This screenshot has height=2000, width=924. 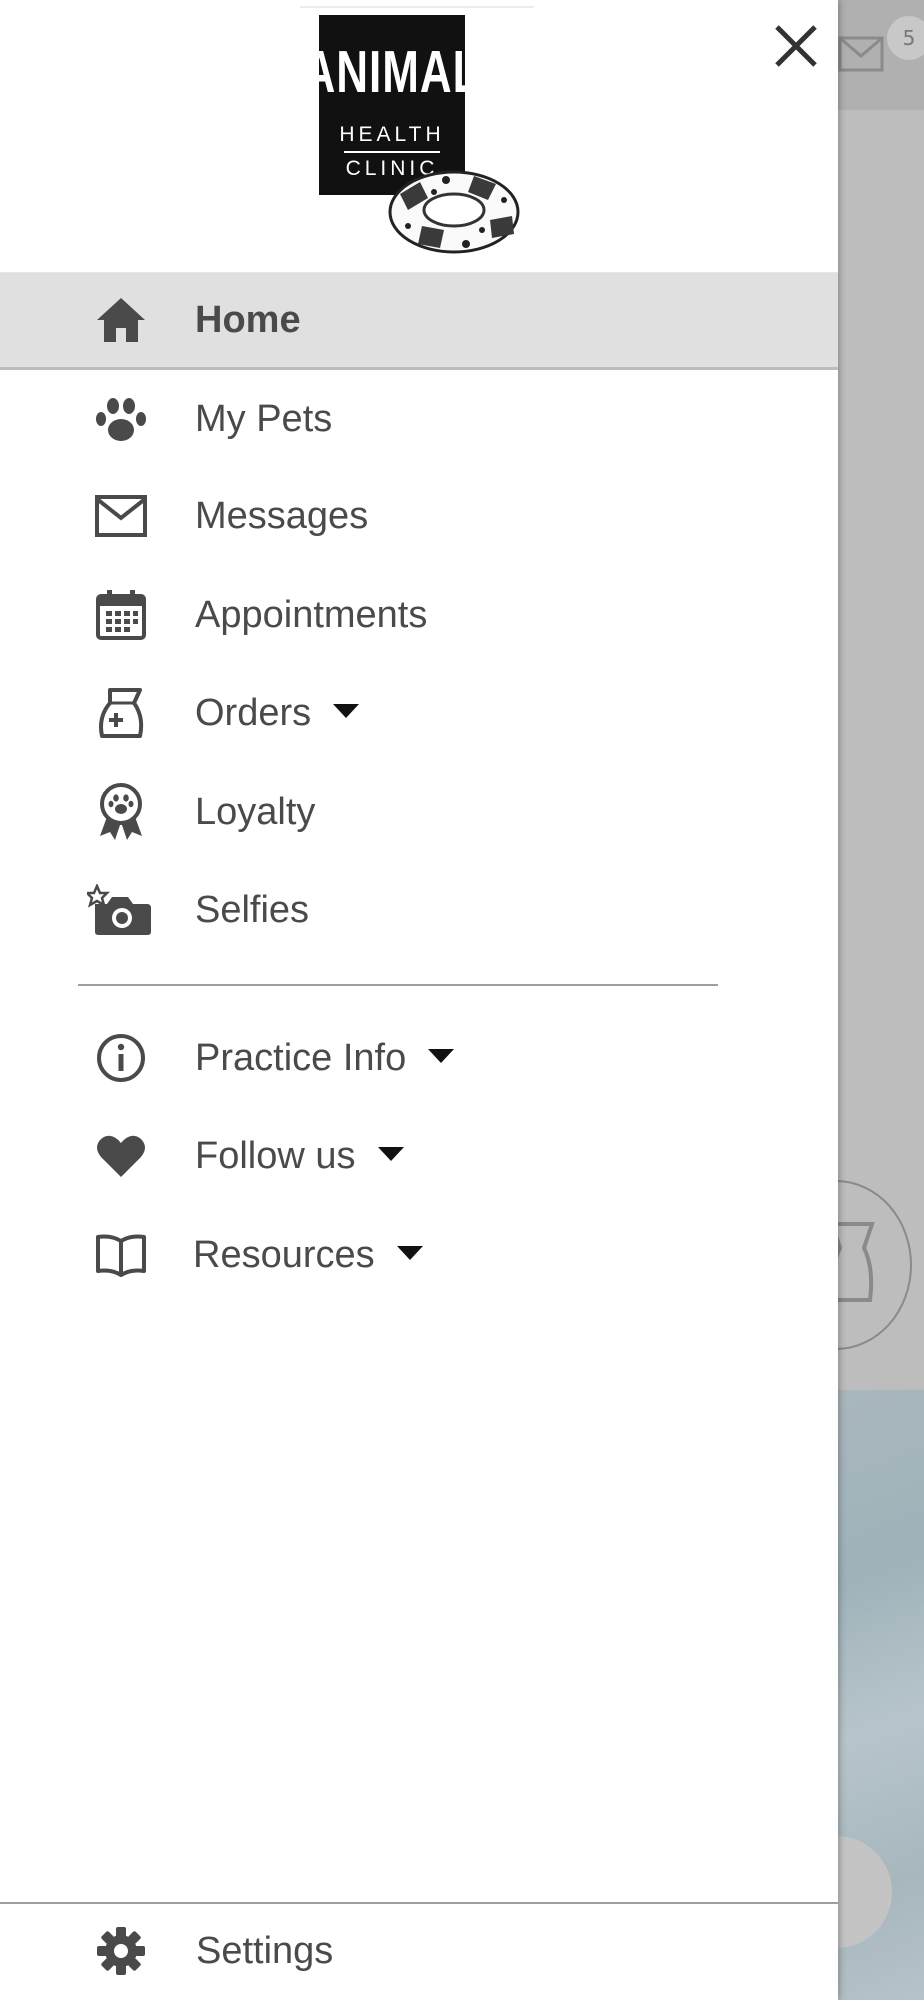 I want to click on logo-text-health: HEALTH, so click(x=392, y=134).